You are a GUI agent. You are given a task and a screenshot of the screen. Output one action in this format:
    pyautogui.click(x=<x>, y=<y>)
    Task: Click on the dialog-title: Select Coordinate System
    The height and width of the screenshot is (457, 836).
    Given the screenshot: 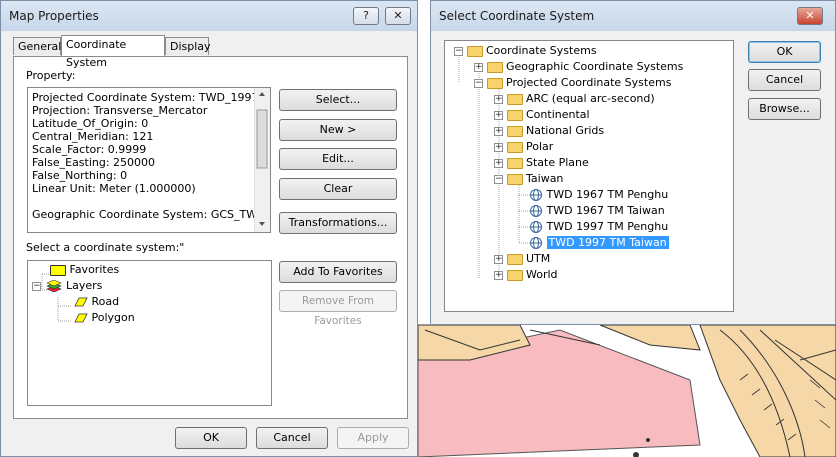 What is the action you would take?
    pyautogui.click(x=517, y=16)
    